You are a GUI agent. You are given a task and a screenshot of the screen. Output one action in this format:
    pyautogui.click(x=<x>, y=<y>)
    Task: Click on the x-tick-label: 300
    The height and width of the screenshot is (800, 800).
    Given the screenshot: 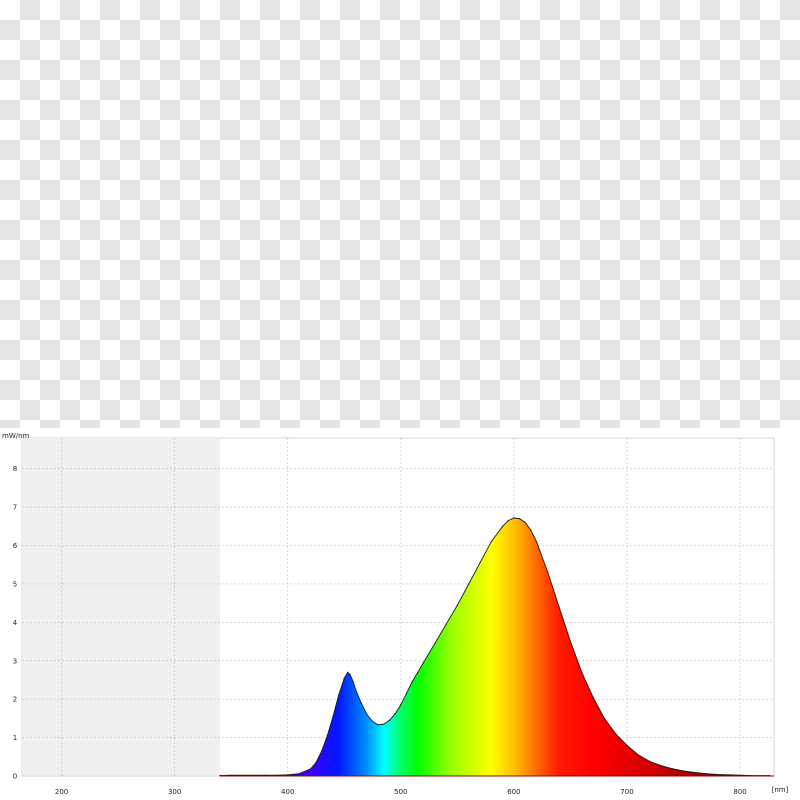 What is the action you would take?
    pyautogui.click(x=174, y=792)
    